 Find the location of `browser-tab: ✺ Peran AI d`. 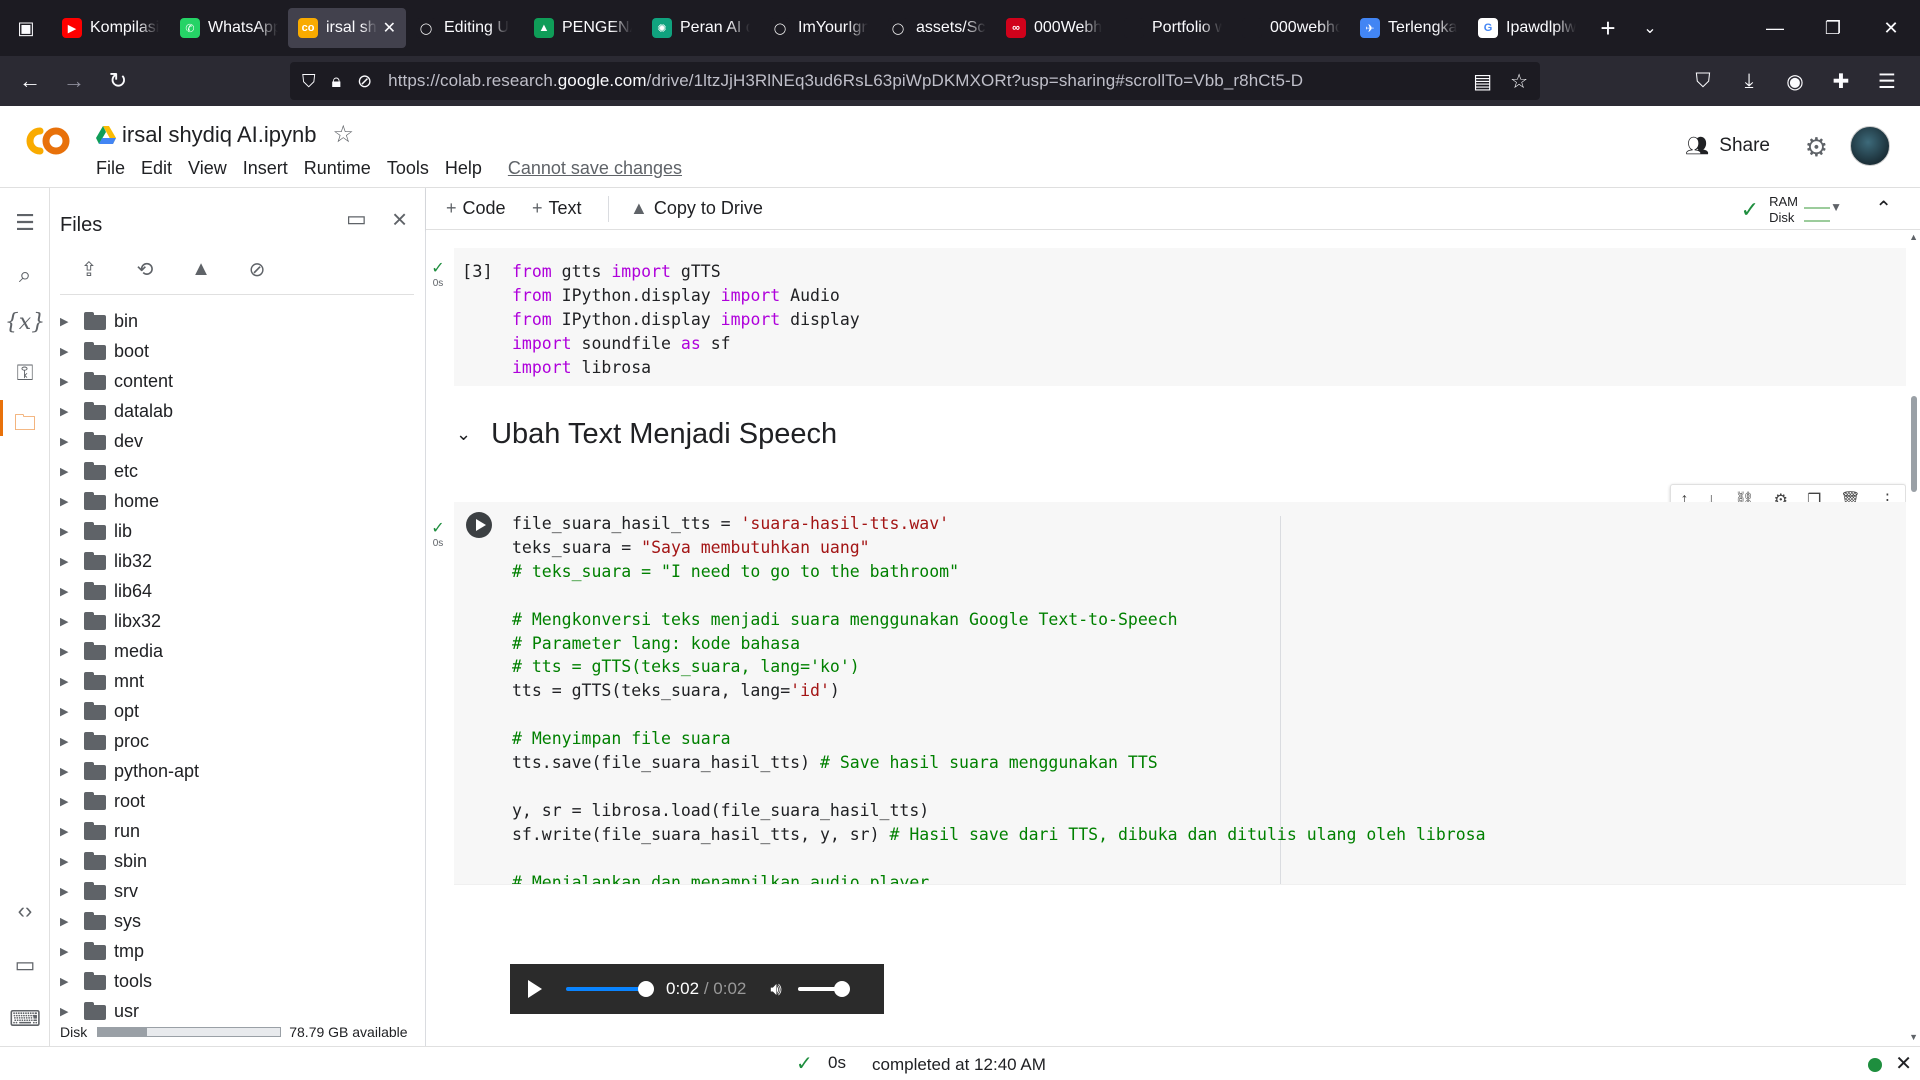

browser-tab: ✺ Peran AI d is located at coordinates (701, 28).